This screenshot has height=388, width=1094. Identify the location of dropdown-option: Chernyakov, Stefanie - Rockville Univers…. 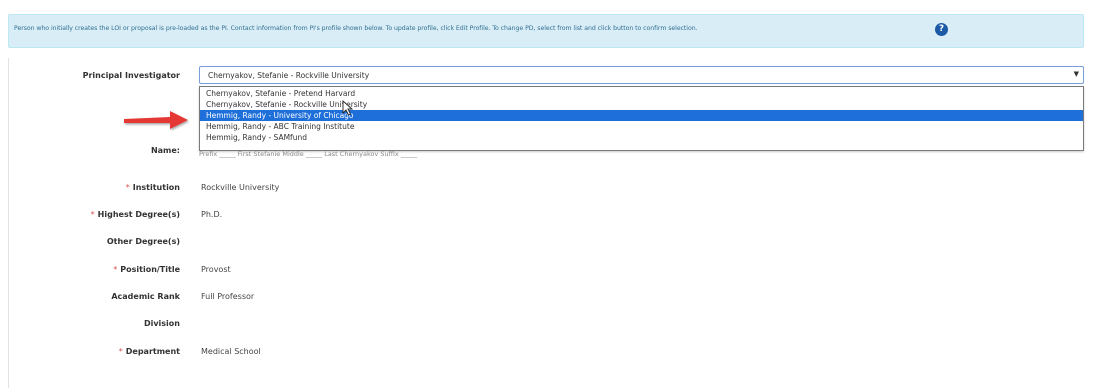
(641, 104).